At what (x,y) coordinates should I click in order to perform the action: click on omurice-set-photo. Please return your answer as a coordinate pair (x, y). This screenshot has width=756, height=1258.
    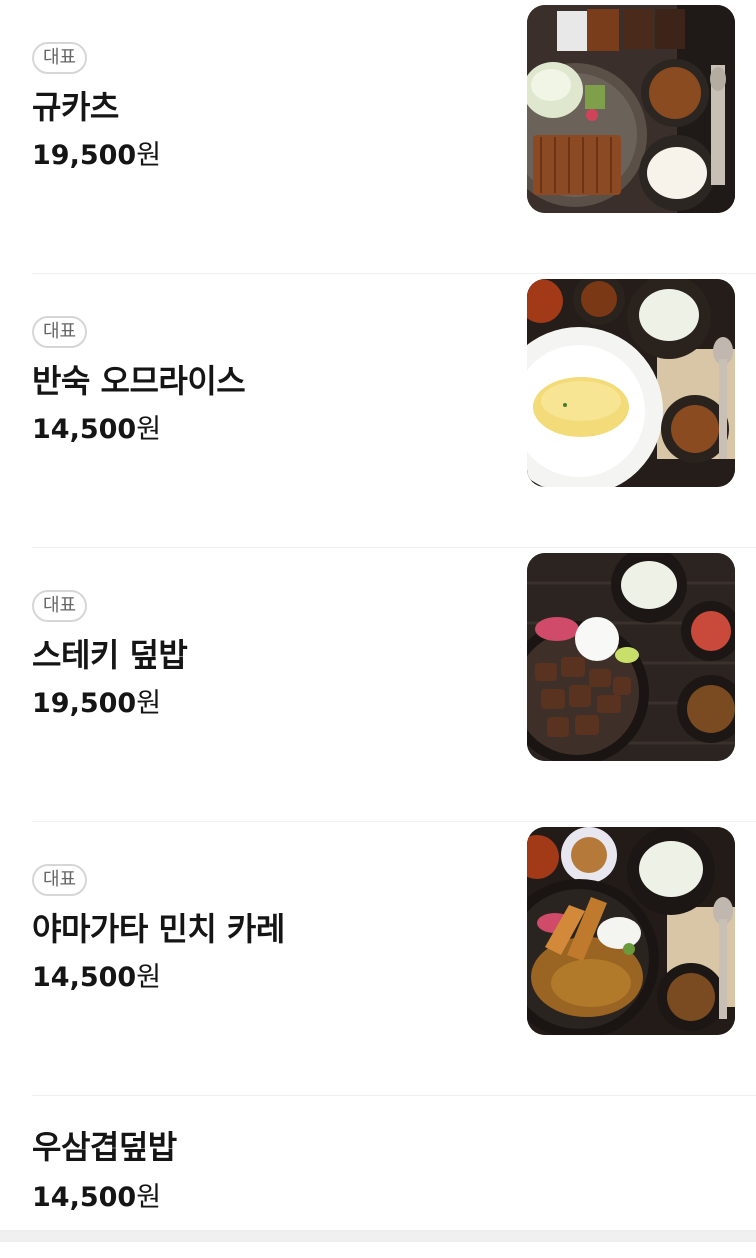
    Looking at the image, I should click on (631, 383).